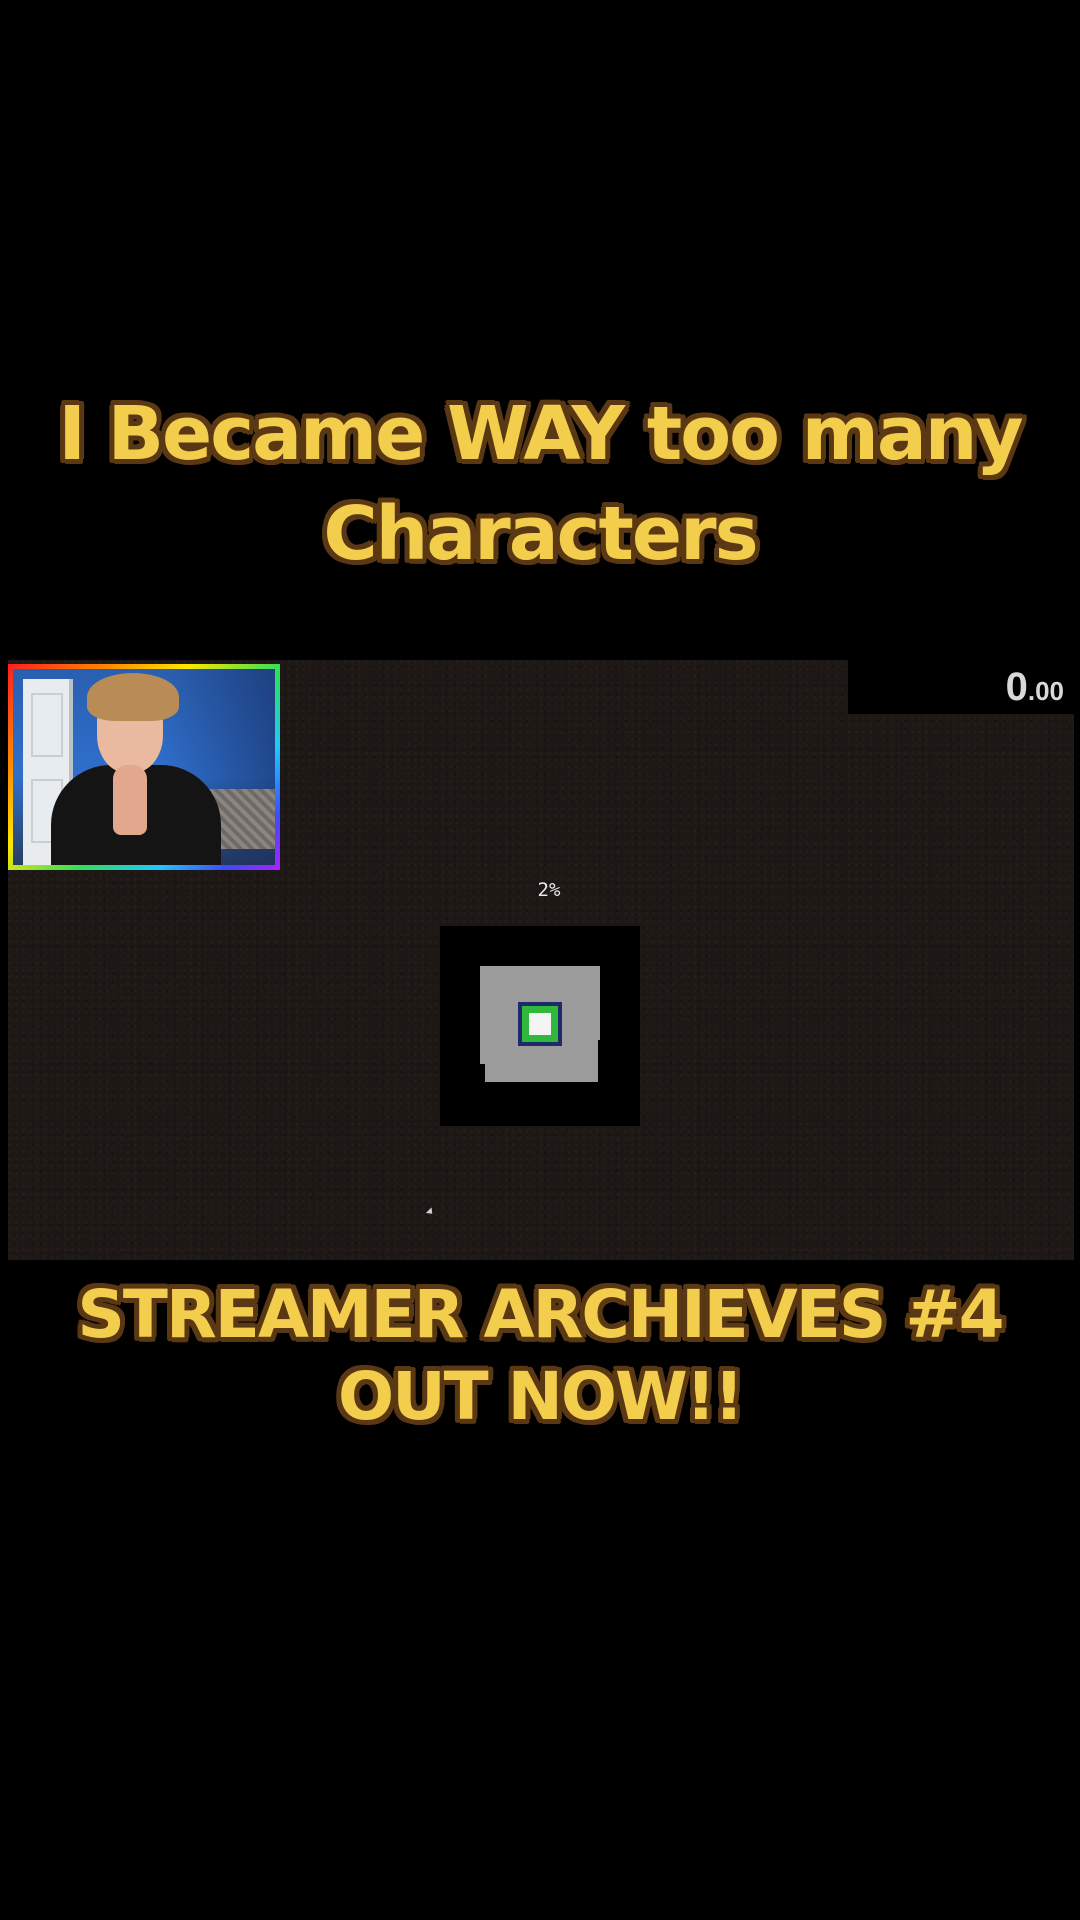 The width and height of the screenshot is (1080, 1920). Describe the element at coordinates (549, 890) in the screenshot. I see `progress-percent: 2%` at that location.